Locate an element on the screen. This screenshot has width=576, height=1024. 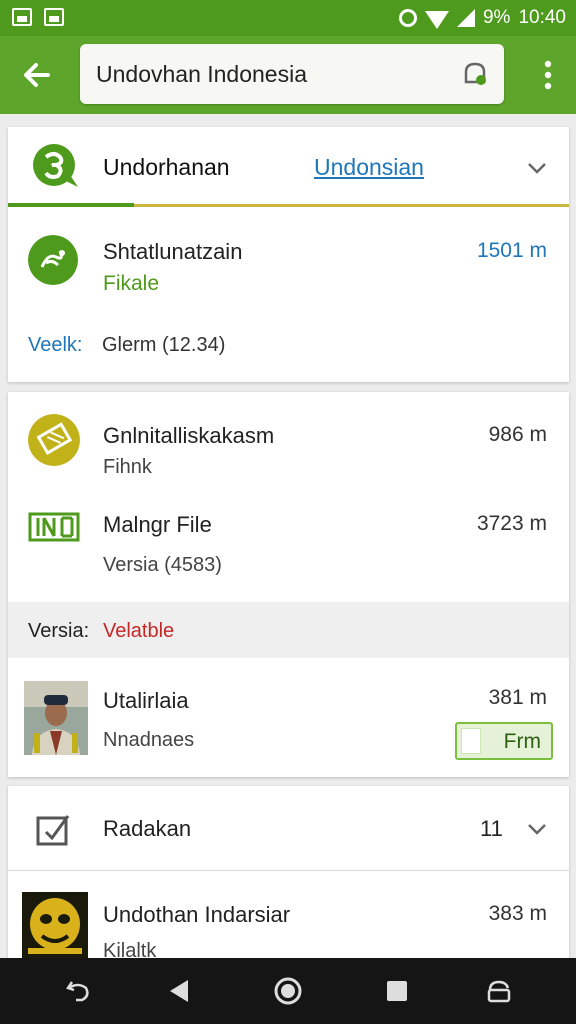
more-vertical-icon is located at coordinates (548, 75).